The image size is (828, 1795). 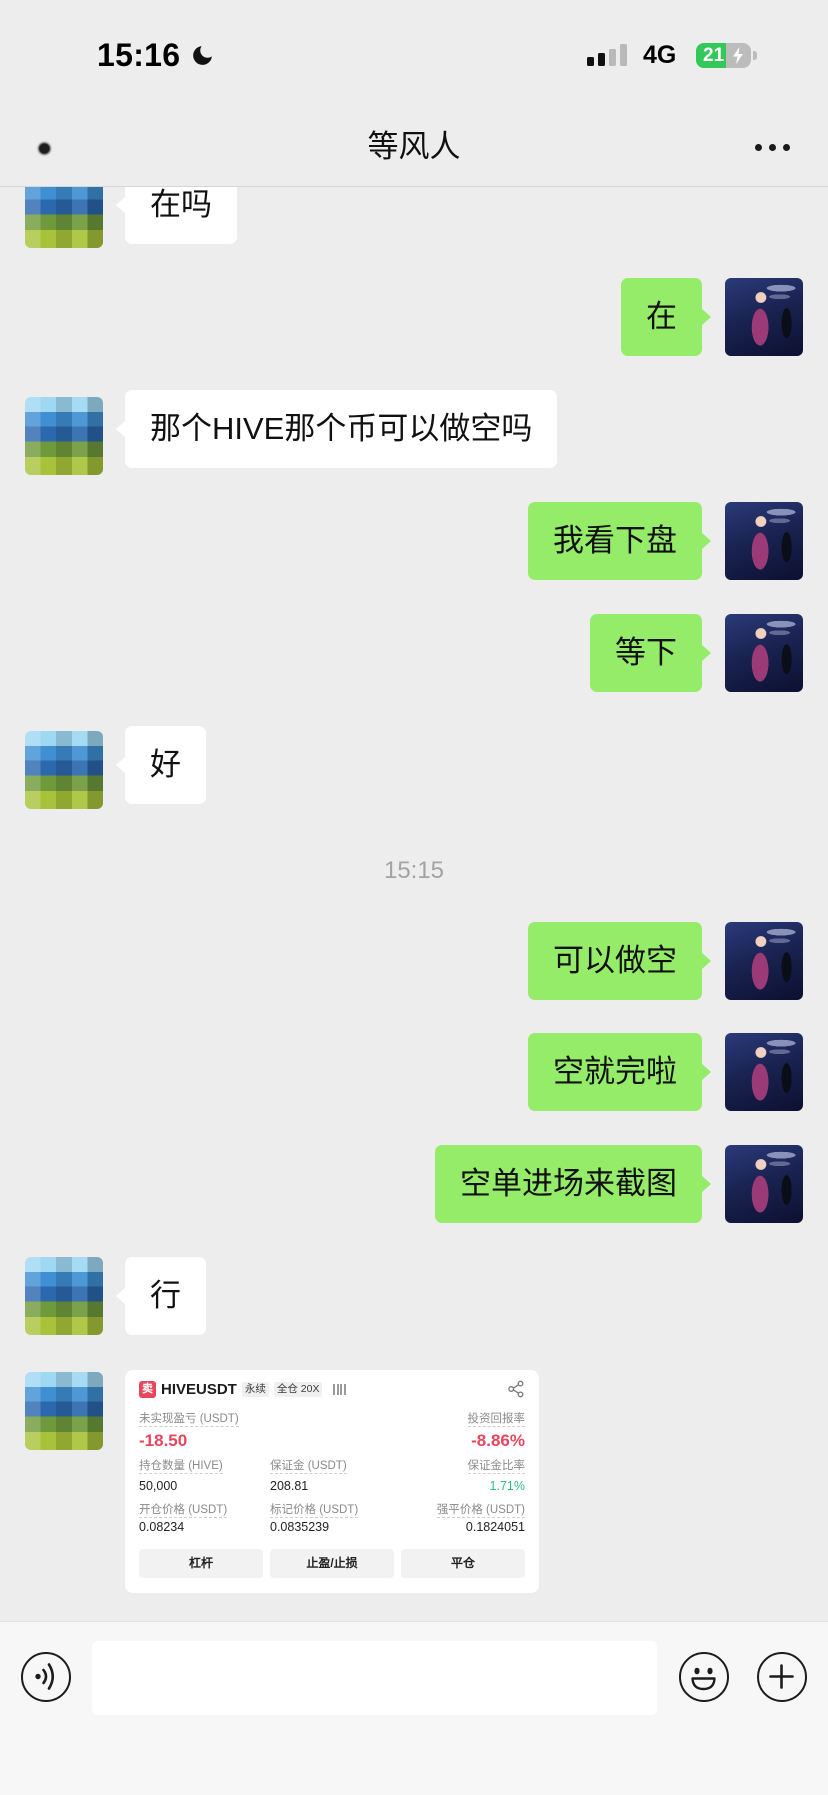 What do you see at coordinates (181, 1467) in the screenshot?
I see `position-size-label: 持仓数量 (HIVE)` at bounding box center [181, 1467].